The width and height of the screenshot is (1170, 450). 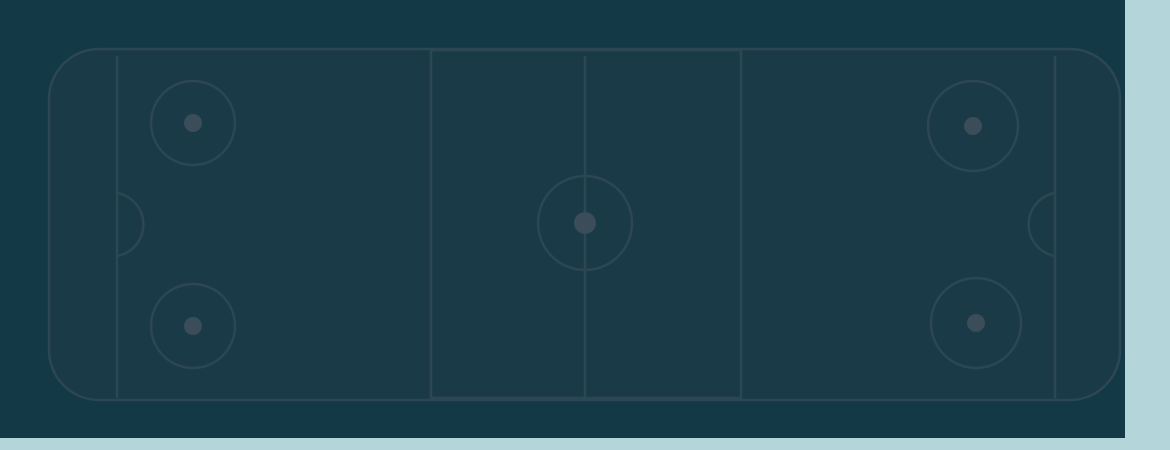 I want to click on right-top-faceoff-dot, so click(x=973, y=126).